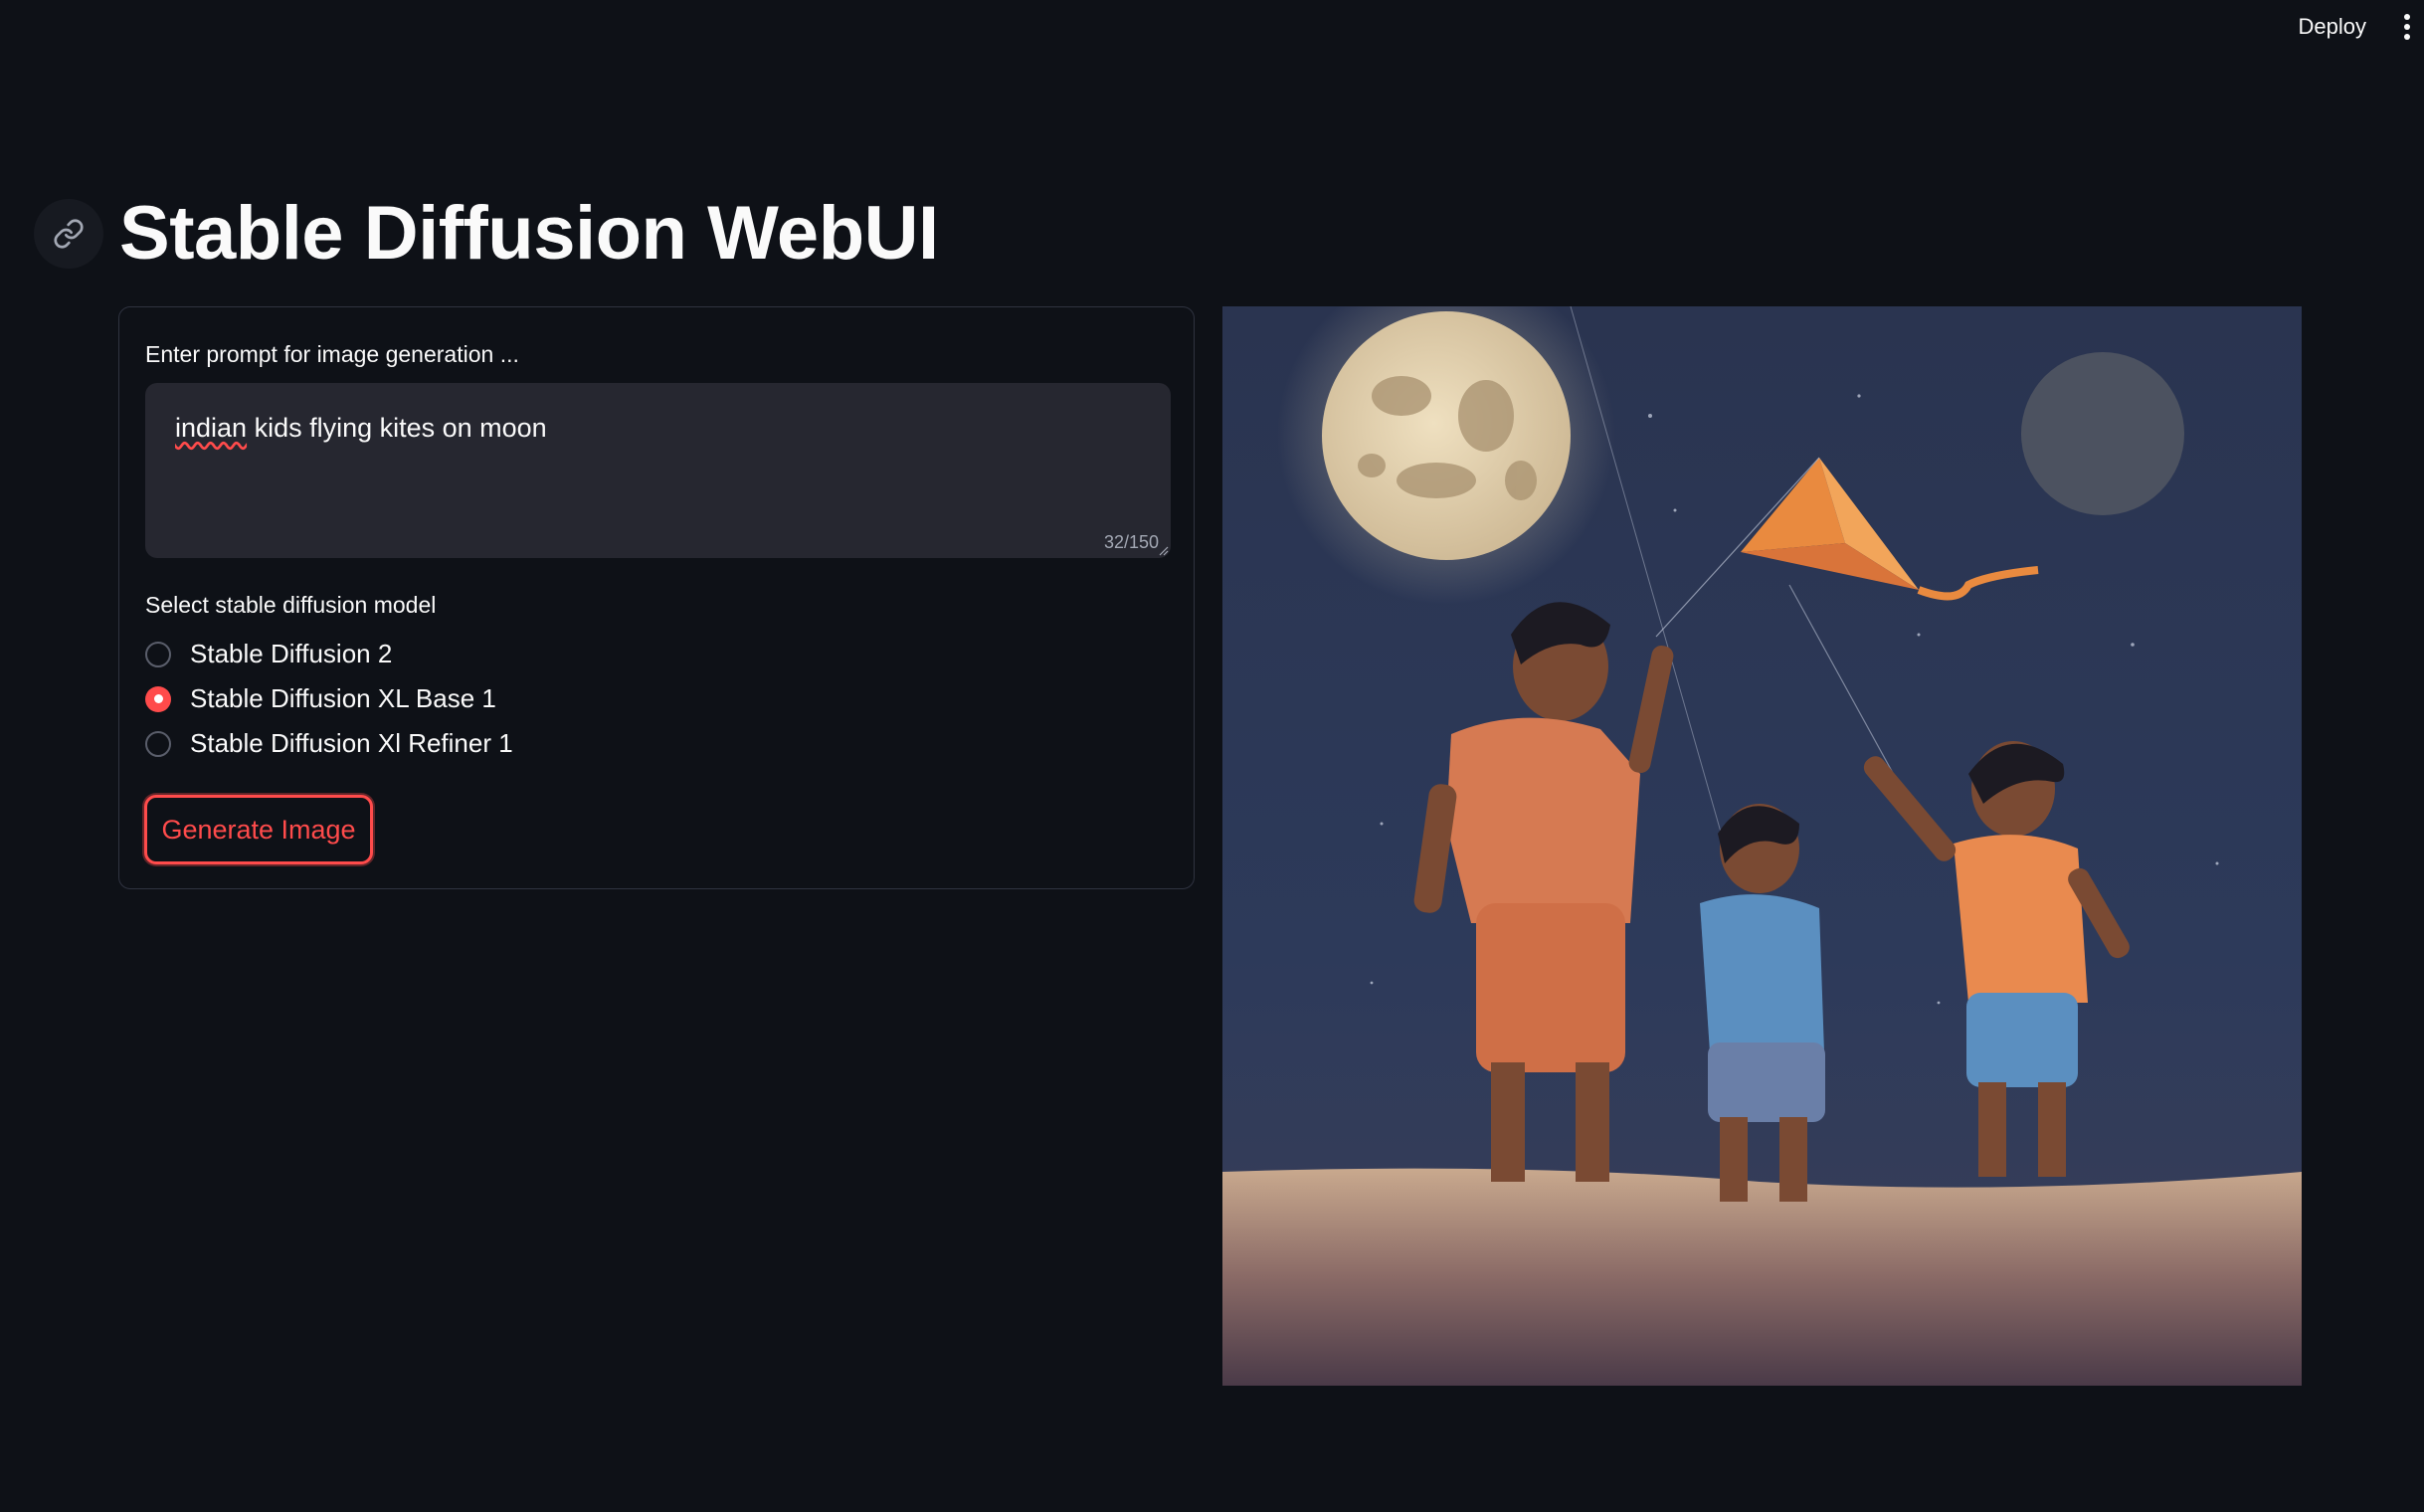 Image resolution: width=2424 pixels, height=1512 pixels. What do you see at coordinates (351, 743) in the screenshot?
I see `radio-option-label: Stable Diffusion Xl Refiner 1` at bounding box center [351, 743].